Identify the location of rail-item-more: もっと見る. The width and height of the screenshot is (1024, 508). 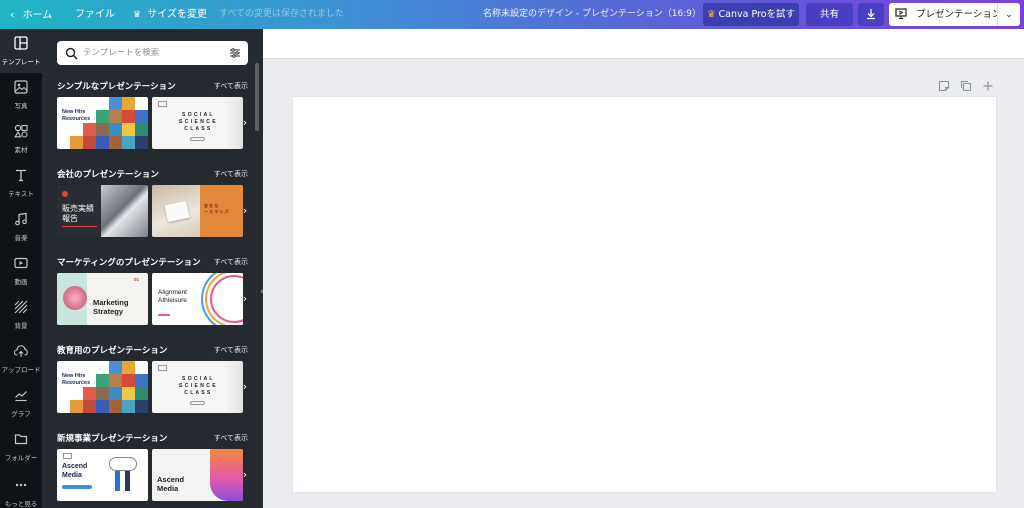
(21, 488).